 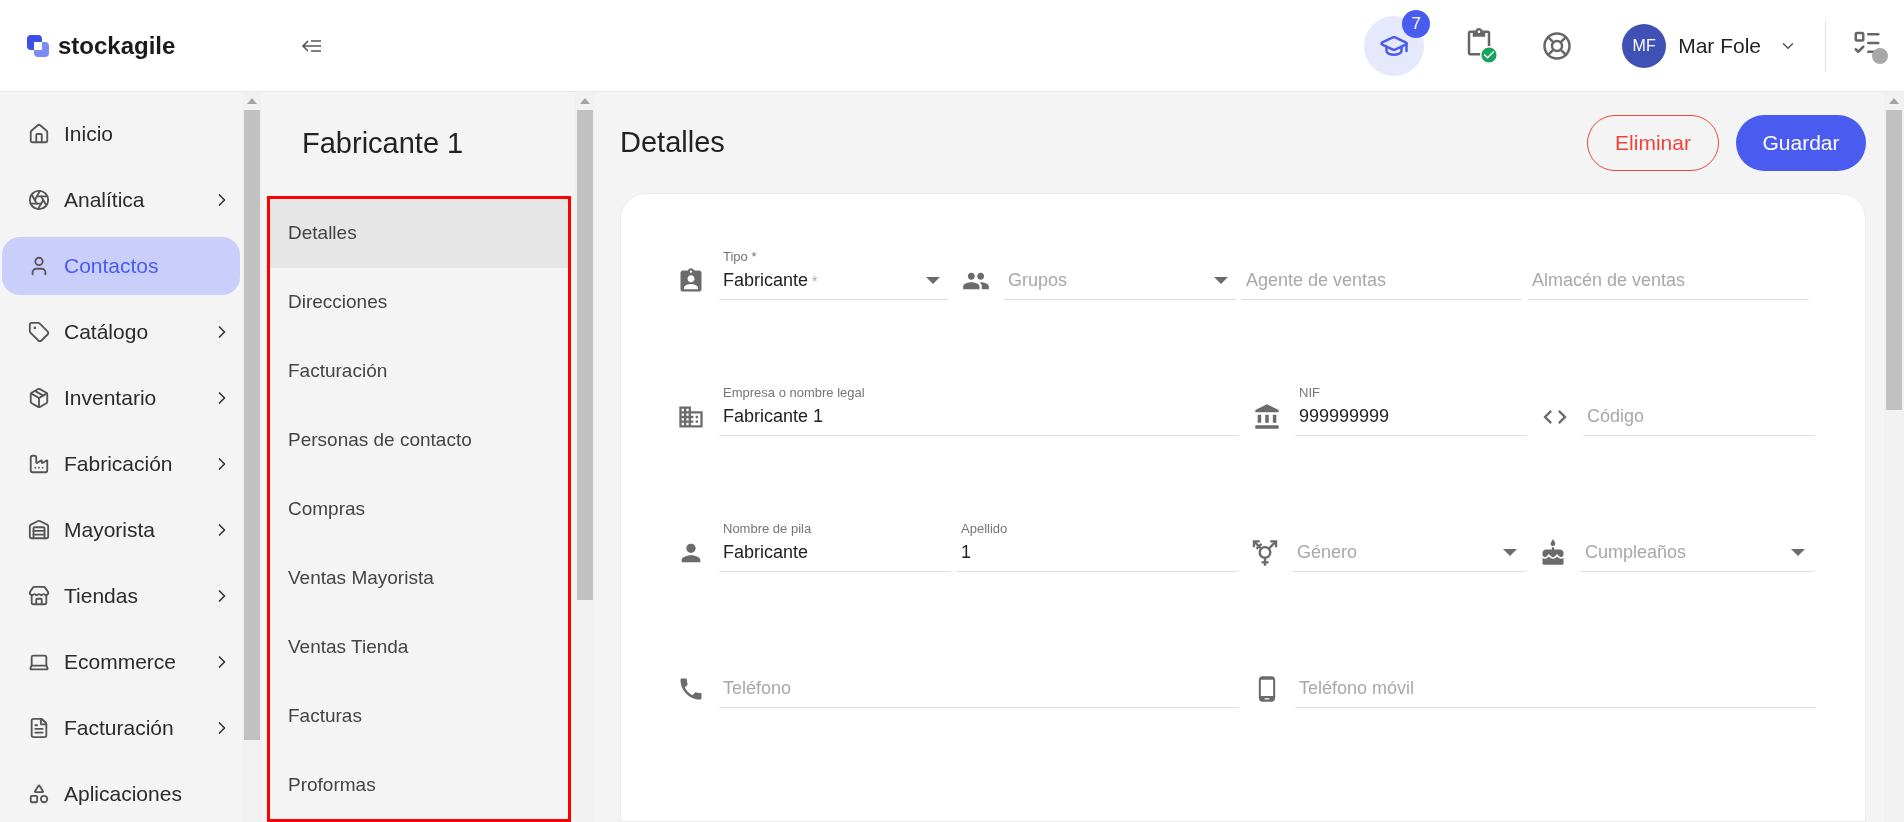 What do you see at coordinates (383, 144) in the screenshot?
I see `record-title: Fabricante 1` at bounding box center [383, 144].